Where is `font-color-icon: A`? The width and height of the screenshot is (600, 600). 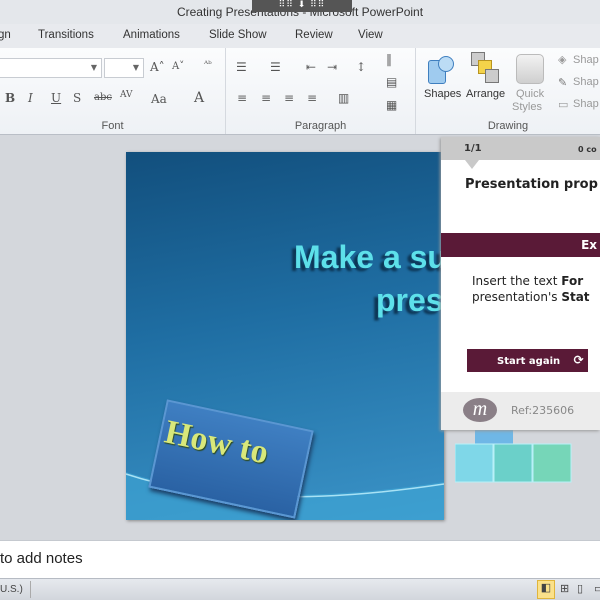
font-color-icon: A is located at coordinates (199, 98).